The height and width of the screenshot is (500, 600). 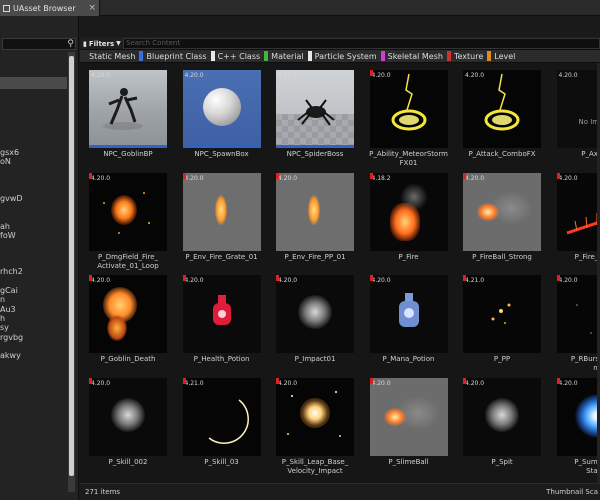 What do you see at coordinates (361, 43) in the screenshot?
I see `content-search-input: Search Content` at bounding box center [361, 43].